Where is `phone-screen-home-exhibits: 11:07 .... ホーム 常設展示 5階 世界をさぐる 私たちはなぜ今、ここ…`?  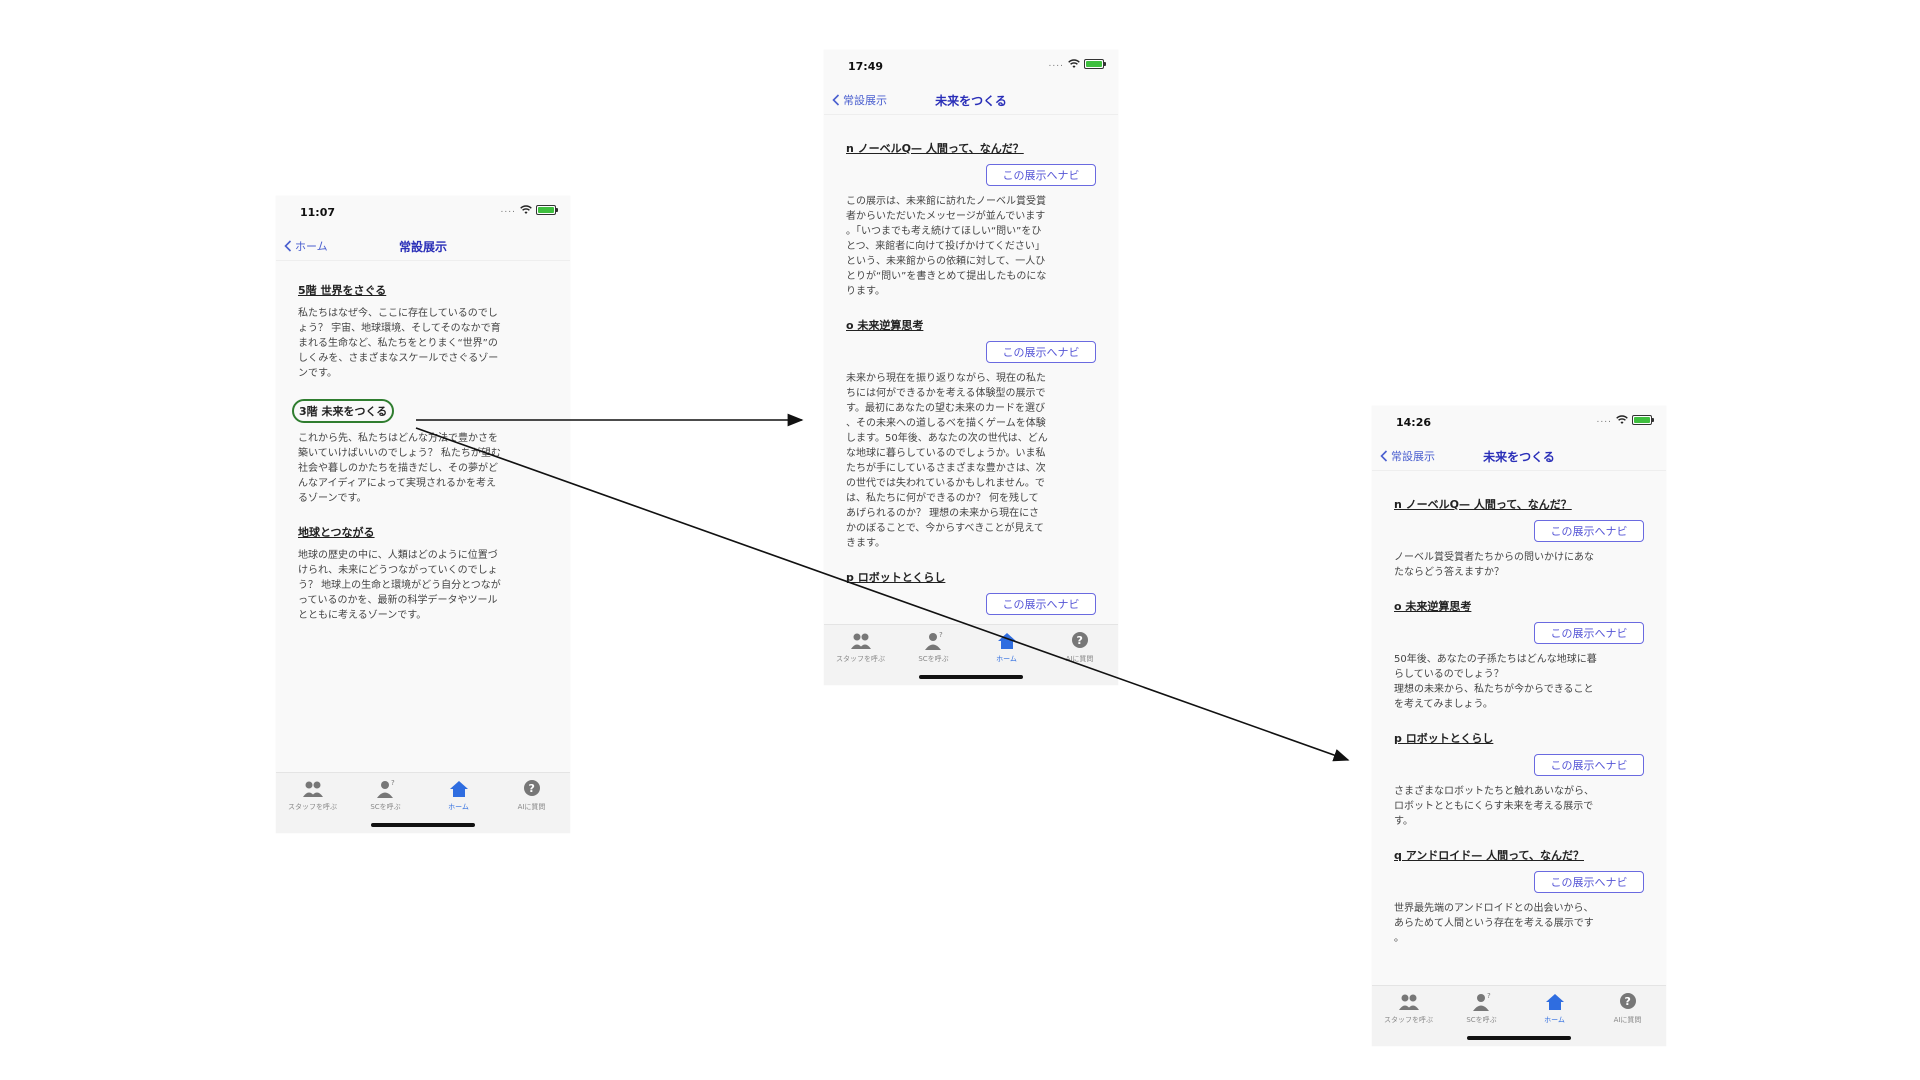
phone-screen-home-exhibits: 11:07 .... ホーム 常設展示 5階 世界をさぐる 私たちはなぜ今、ここ… is located at coordinates (423, 514).